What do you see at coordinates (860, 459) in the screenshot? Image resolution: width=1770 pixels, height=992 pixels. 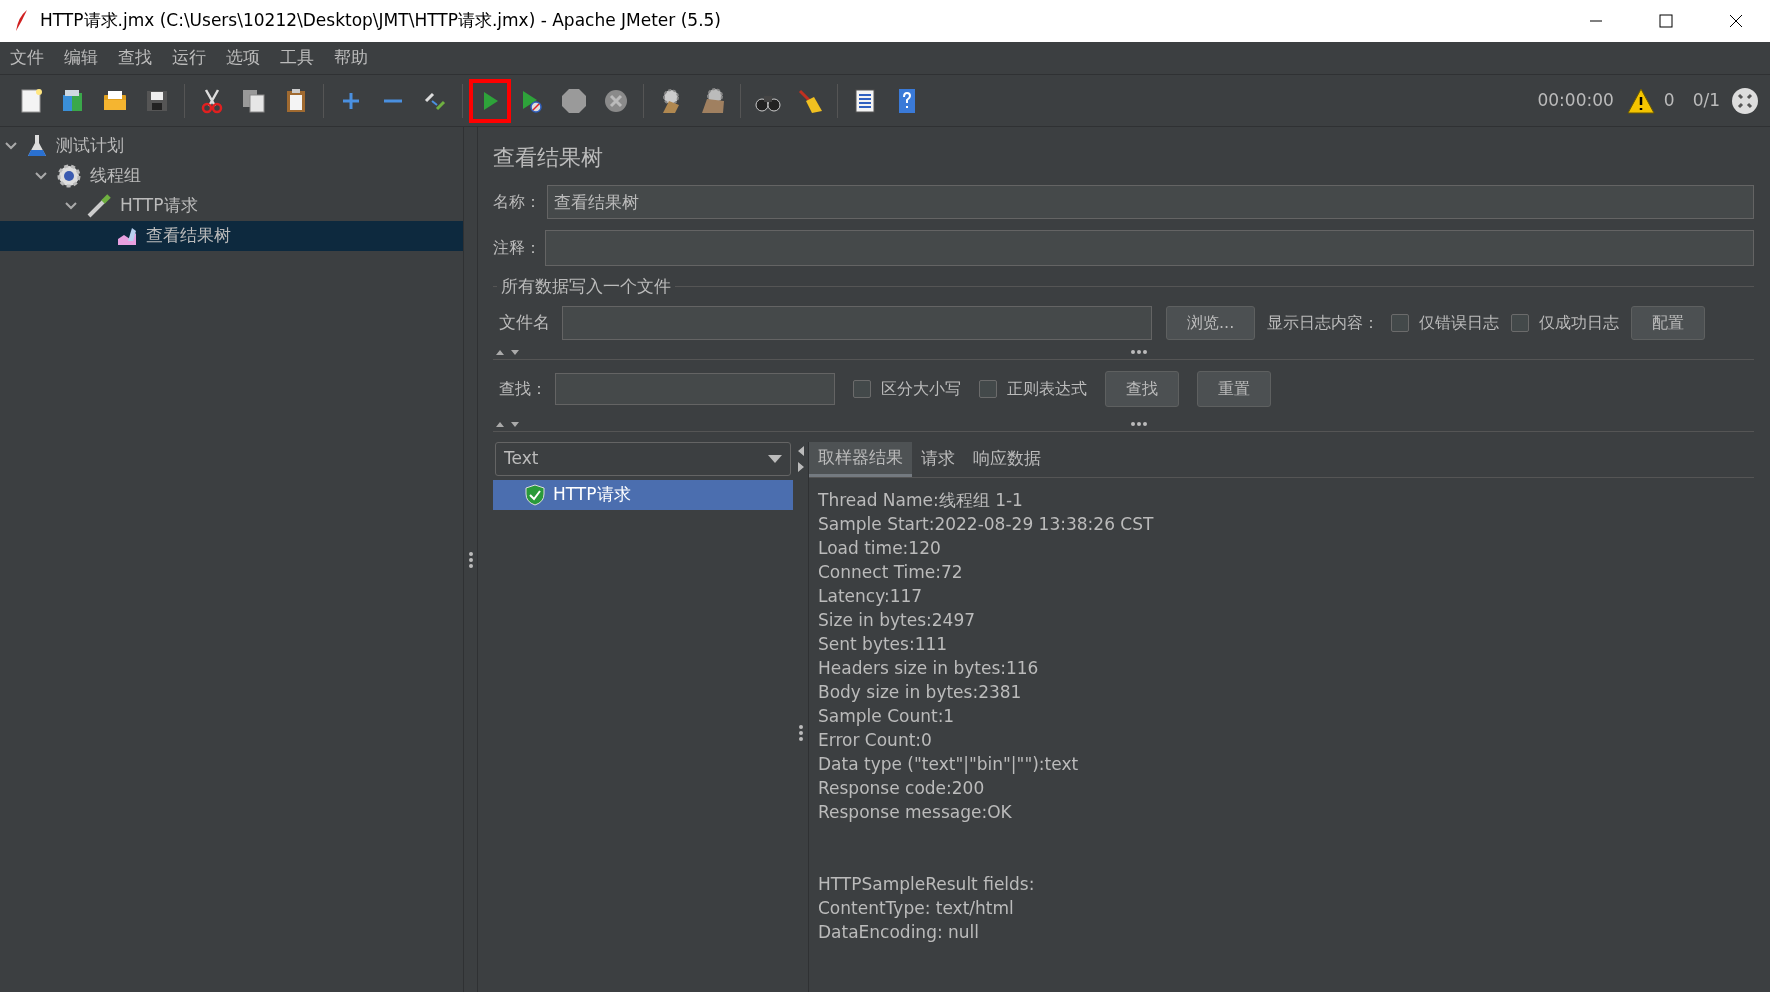 I see `tab: 取样器结果` at bounding box center [860, 459].